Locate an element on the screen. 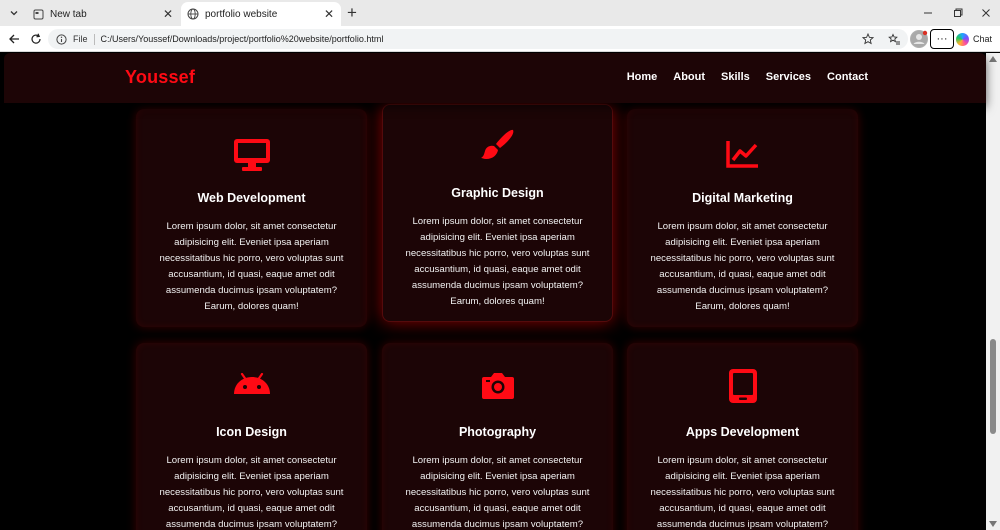 The width and height of the screenshot is (1000, 530). tablet-icon is located at coordinates (742, 386).